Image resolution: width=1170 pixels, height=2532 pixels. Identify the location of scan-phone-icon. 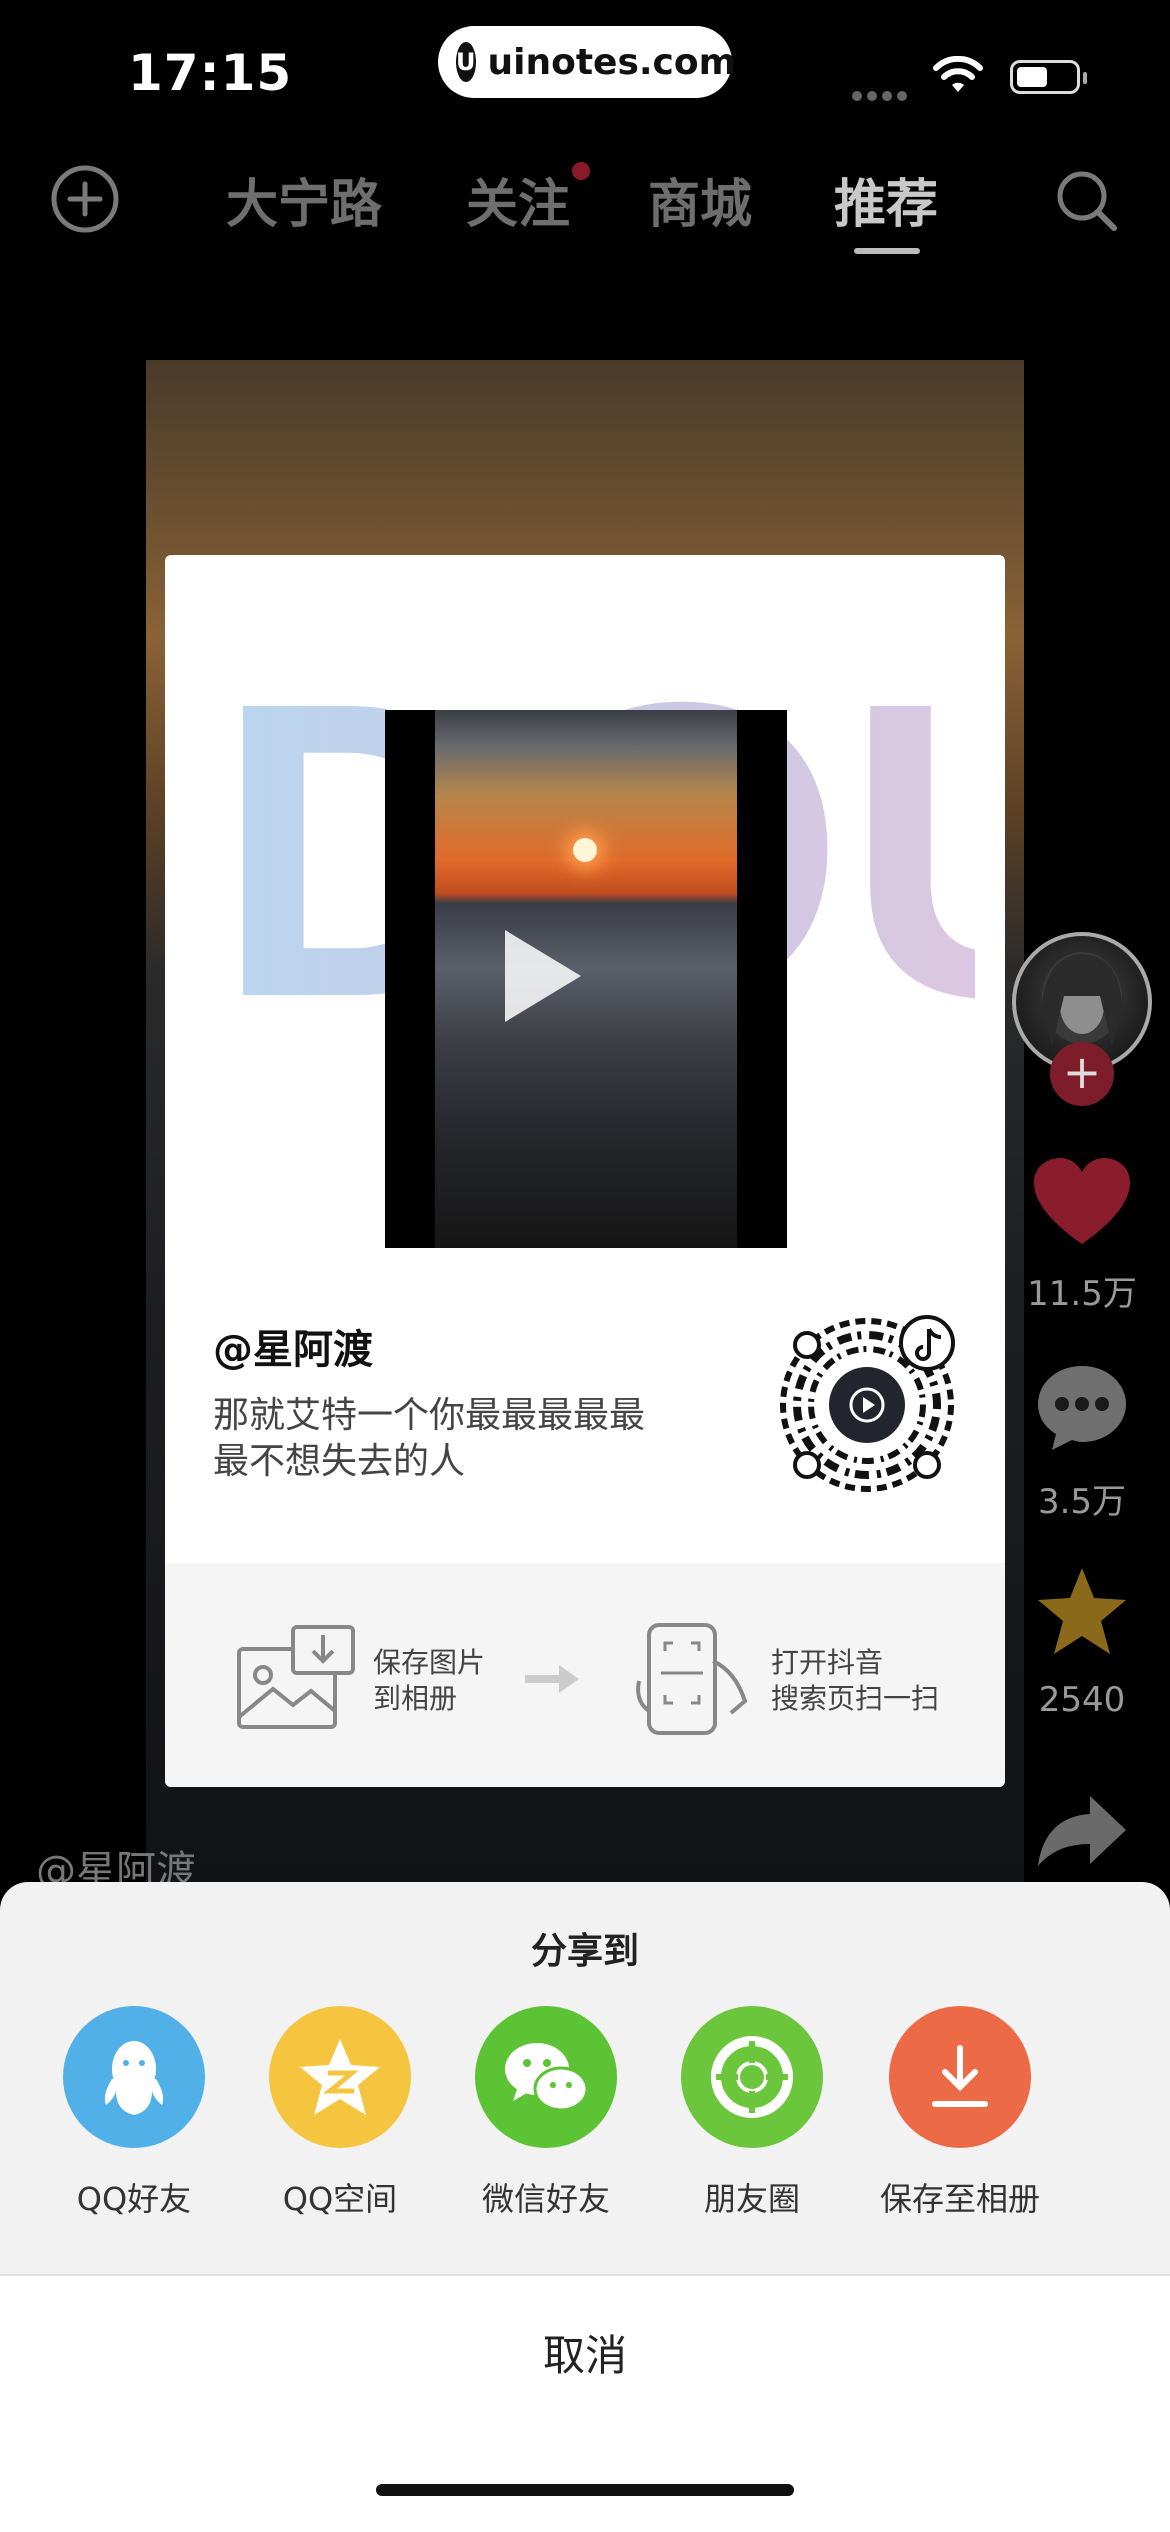
(692, 1679).